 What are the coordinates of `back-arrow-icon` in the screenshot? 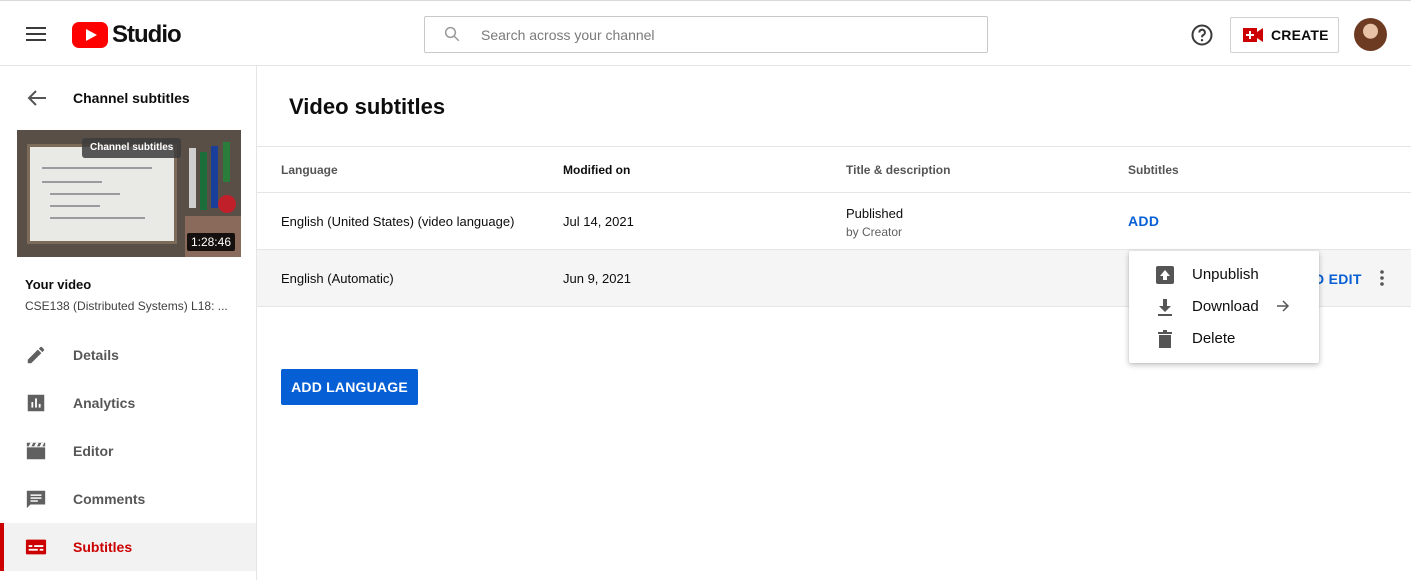 It's located at (37, 98).